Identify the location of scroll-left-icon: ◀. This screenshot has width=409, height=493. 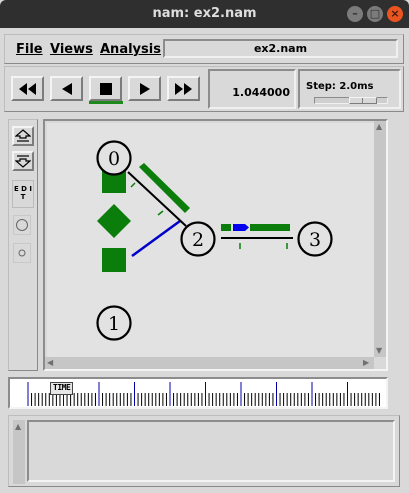
(50, 363).